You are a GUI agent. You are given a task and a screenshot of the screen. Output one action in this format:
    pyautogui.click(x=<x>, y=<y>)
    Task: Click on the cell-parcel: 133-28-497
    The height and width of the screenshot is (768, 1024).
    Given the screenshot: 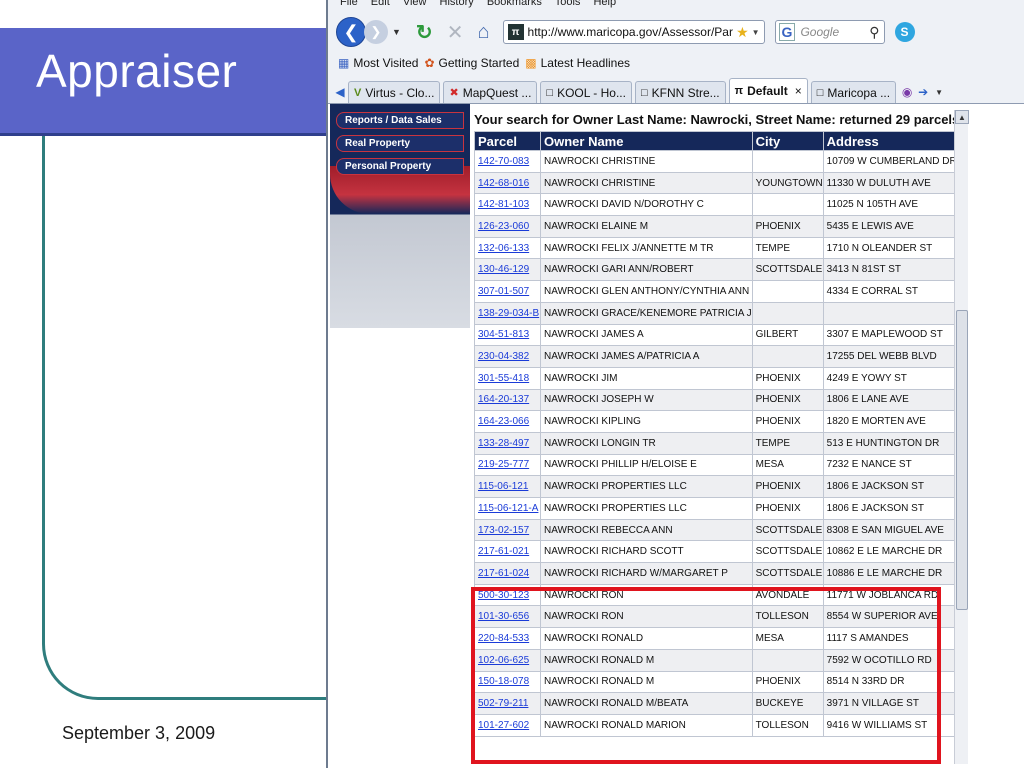 What is the action you would take?
    pyautogui.click(x=507, y=443)
    